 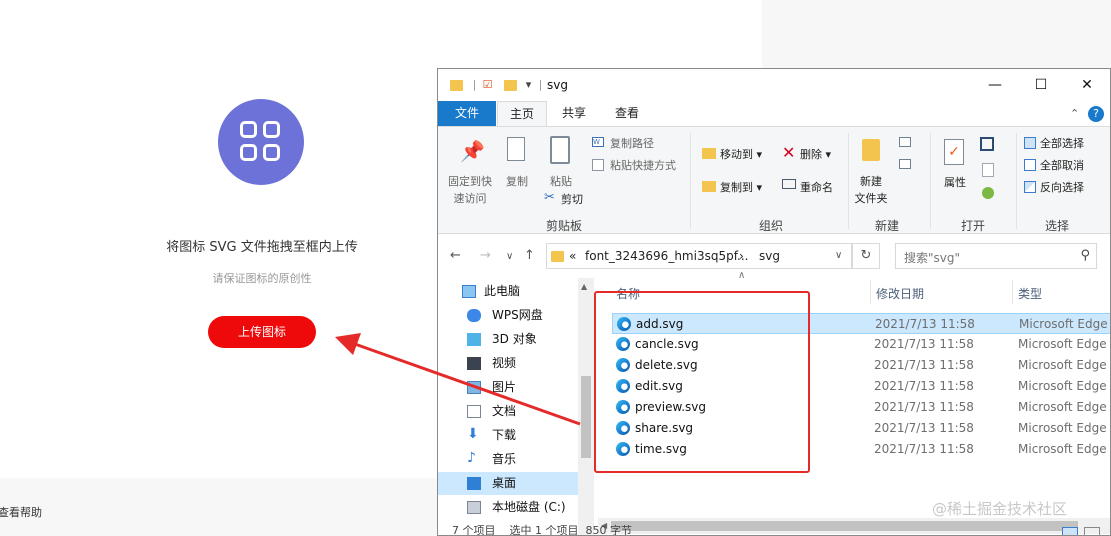 I want to click on forward-arrow-icon: →, so click(x=485, y=255).